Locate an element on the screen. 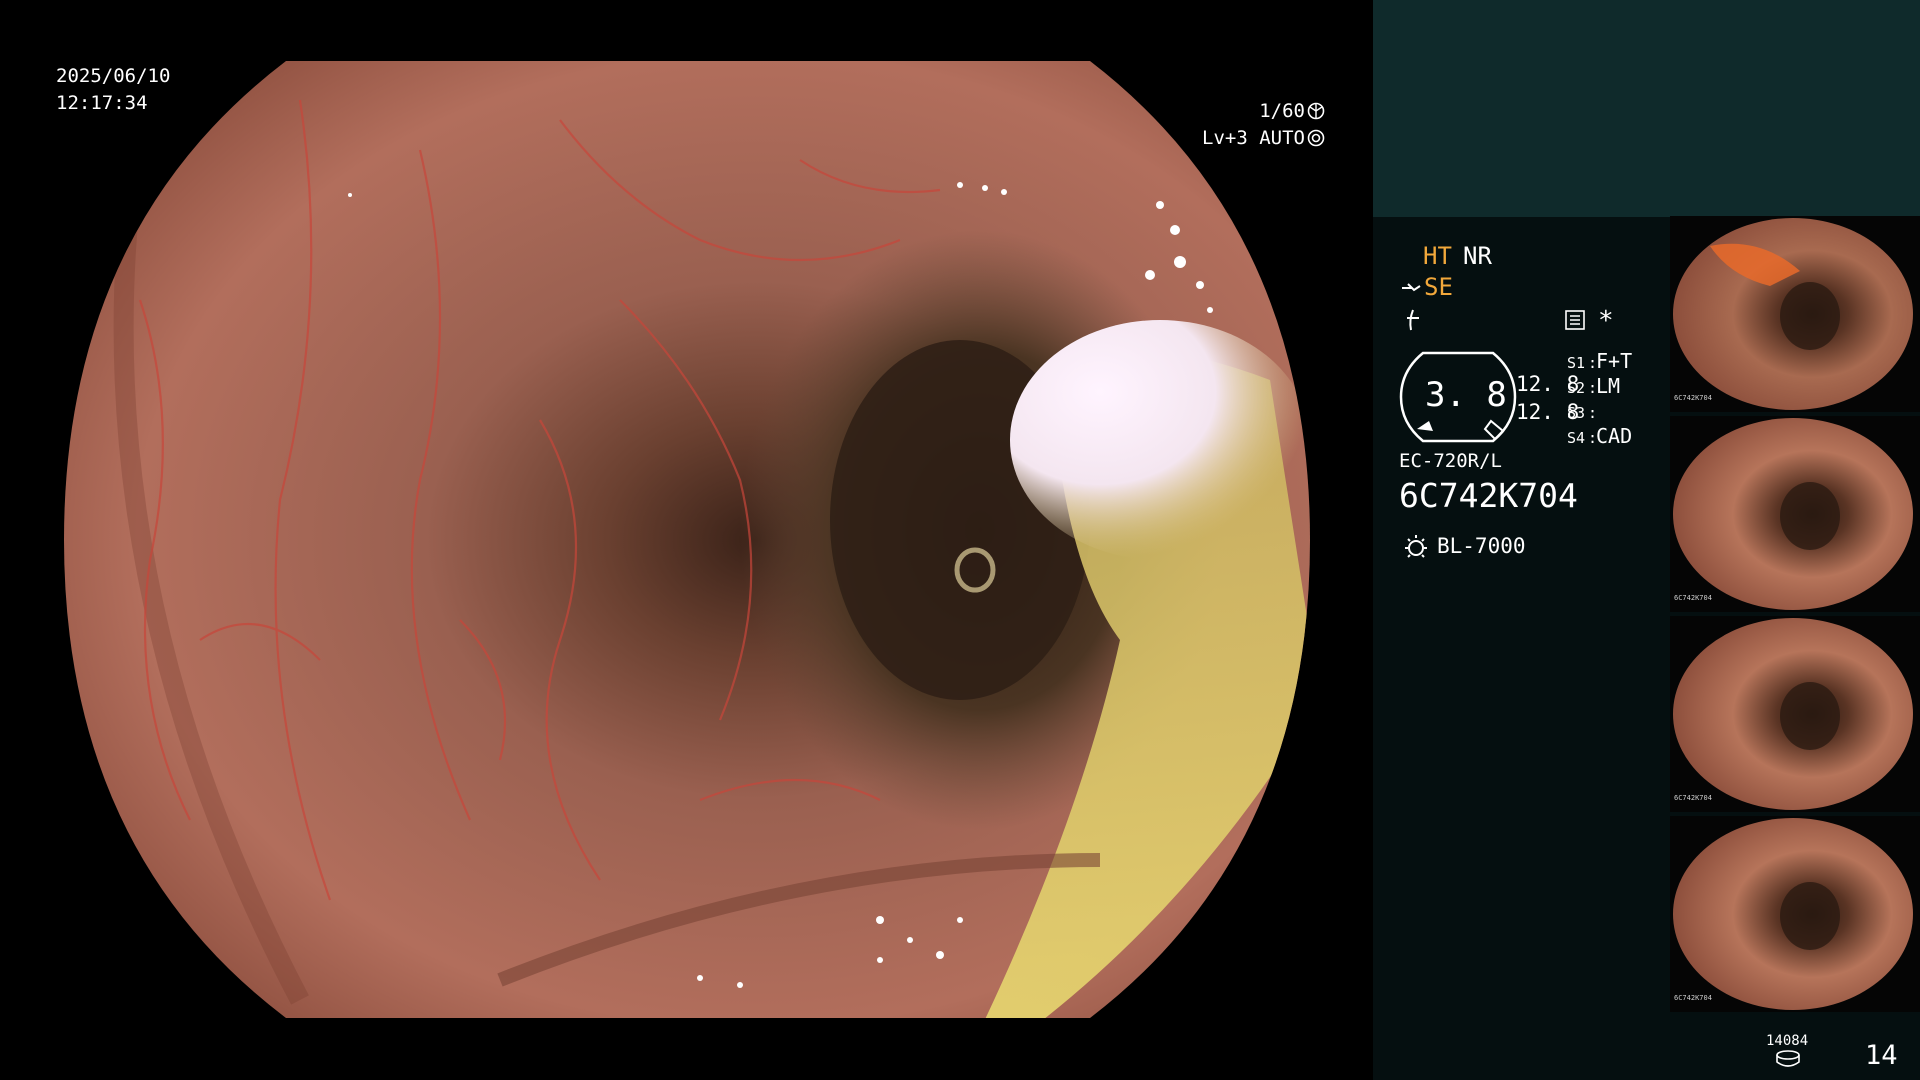  s4-key: S4 is located at coordinates (1576, 438).